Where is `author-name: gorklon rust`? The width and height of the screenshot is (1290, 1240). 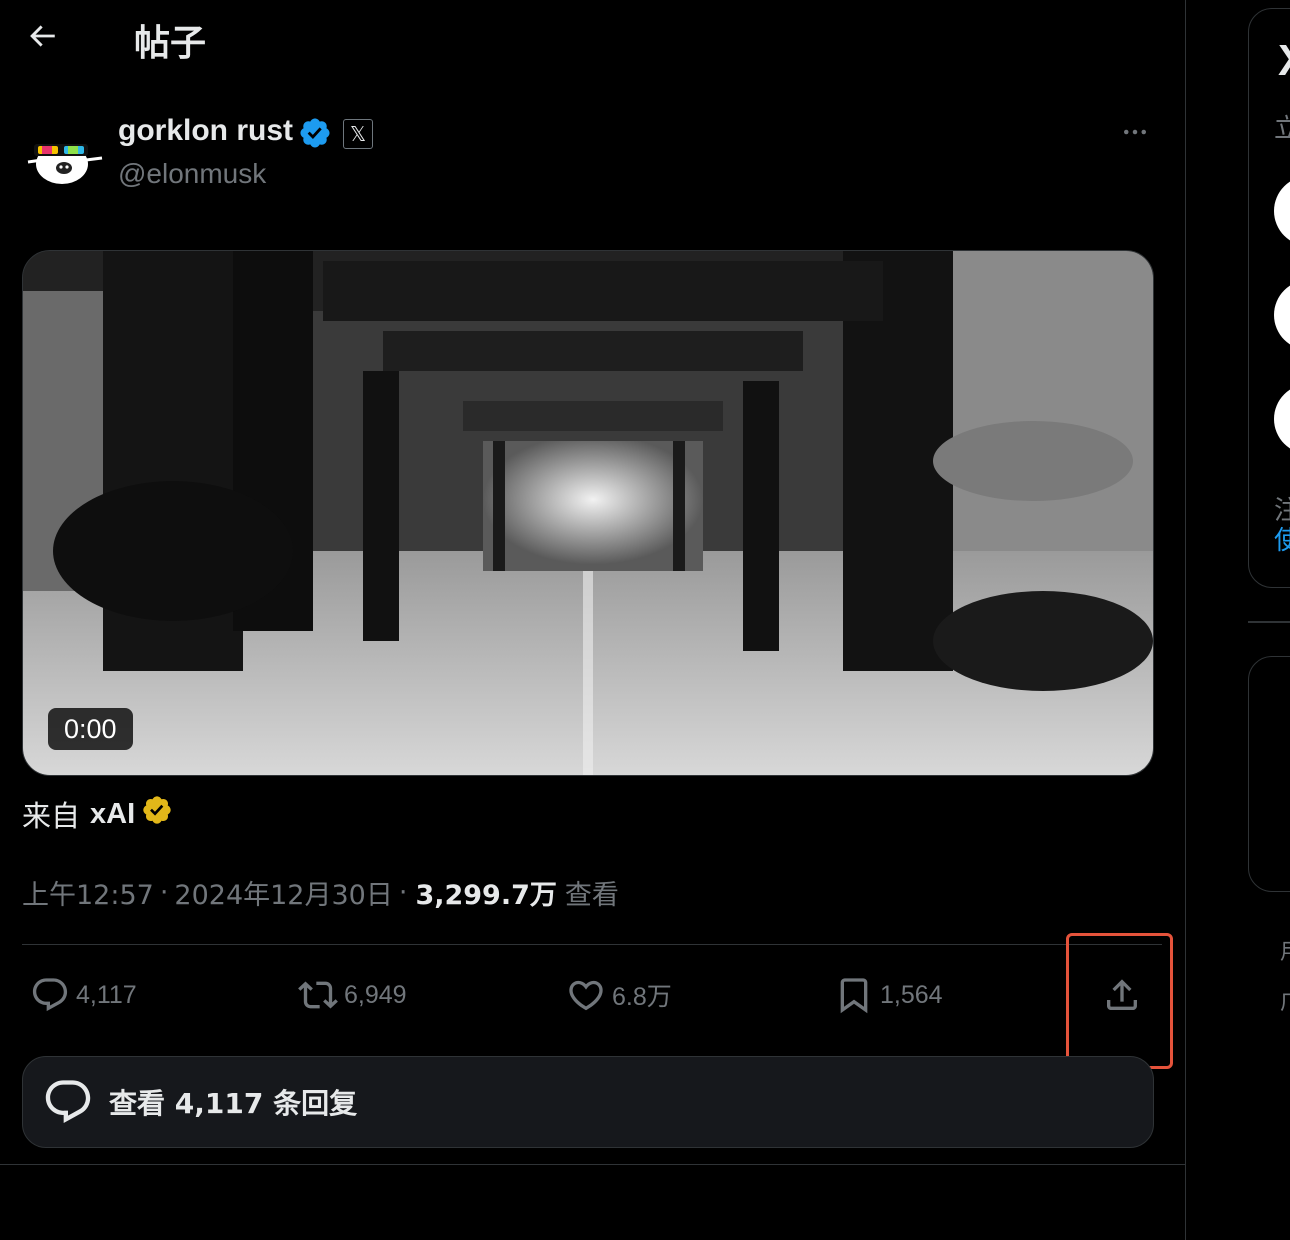 author-name: gorklon rust is located at coordinates (205, 131).